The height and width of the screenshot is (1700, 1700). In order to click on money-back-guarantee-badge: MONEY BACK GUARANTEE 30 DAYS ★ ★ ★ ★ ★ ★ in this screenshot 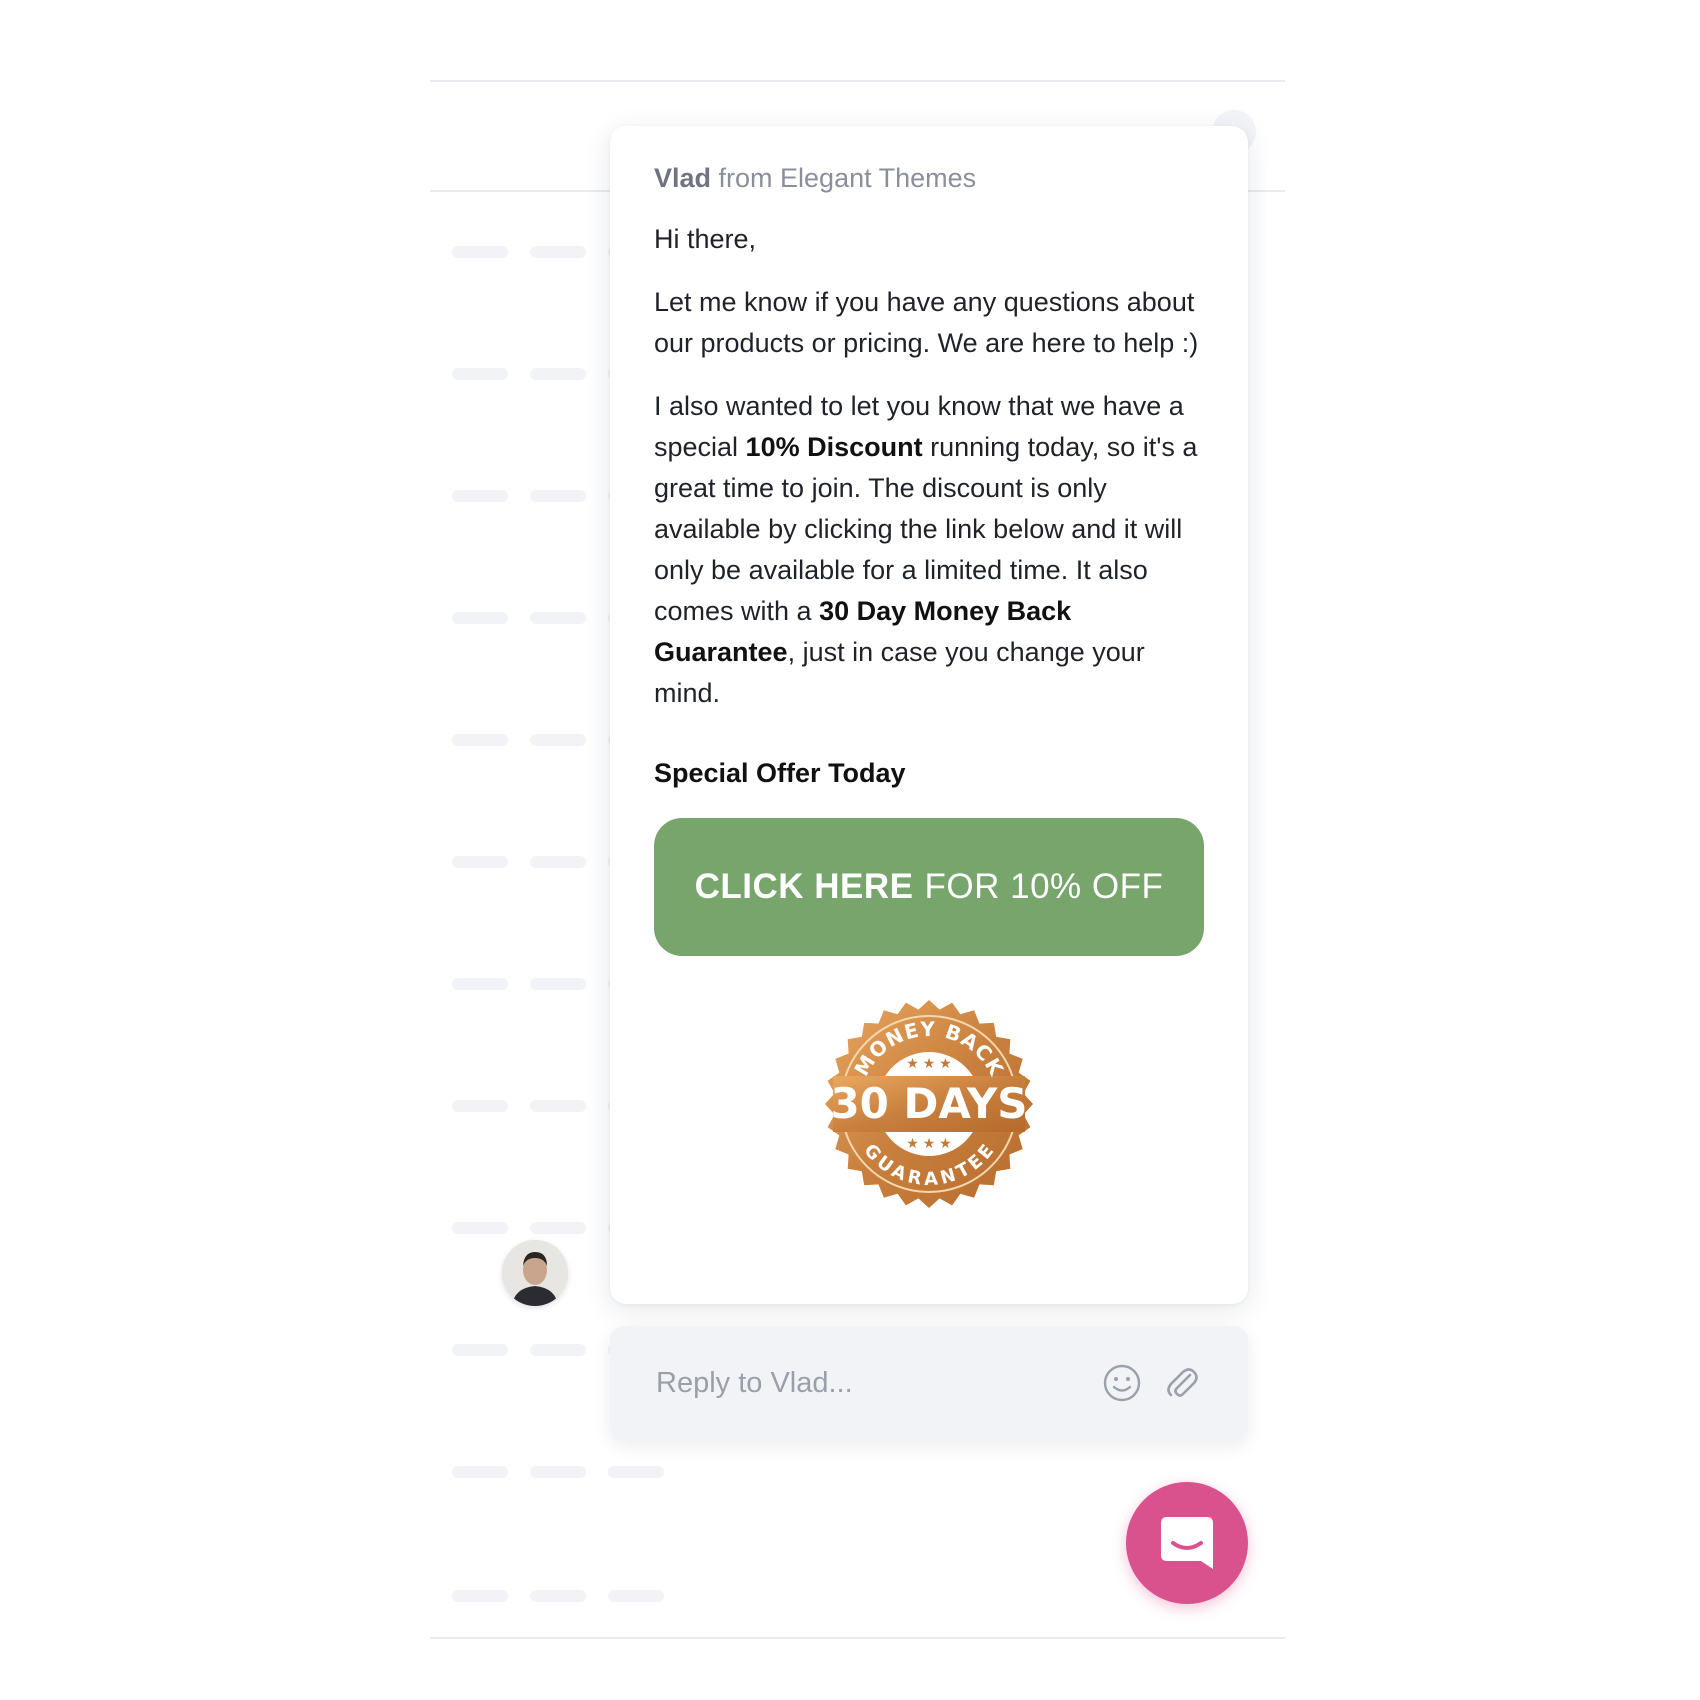, I will do `click(929, 1104)`.